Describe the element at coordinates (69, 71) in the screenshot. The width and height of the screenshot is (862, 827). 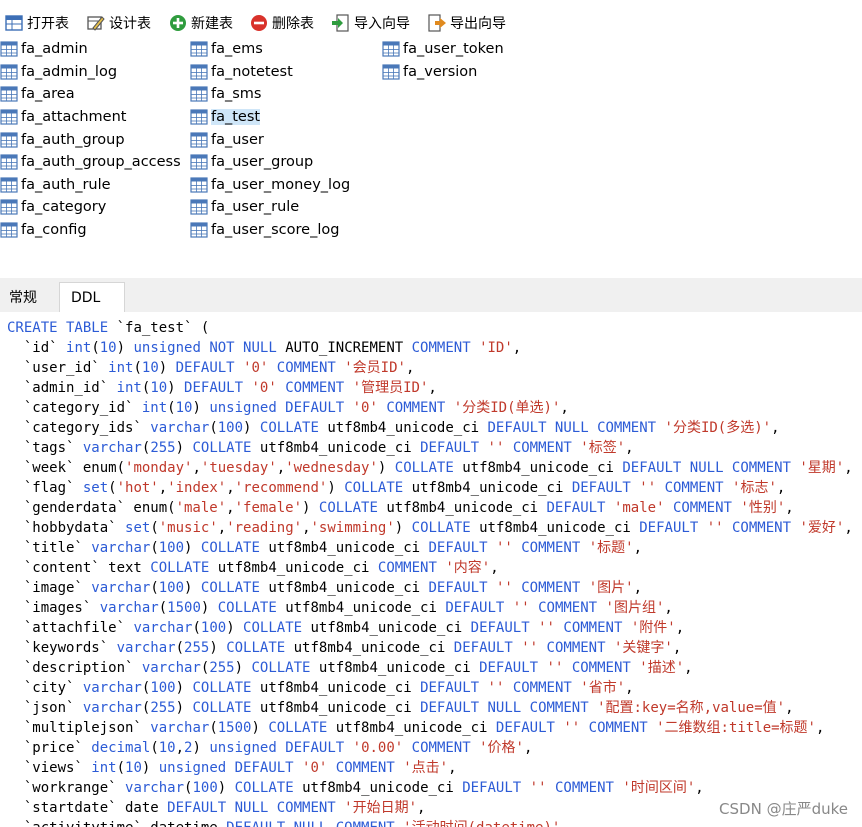
I see `table-item-label: fa_admin_log` at that location.